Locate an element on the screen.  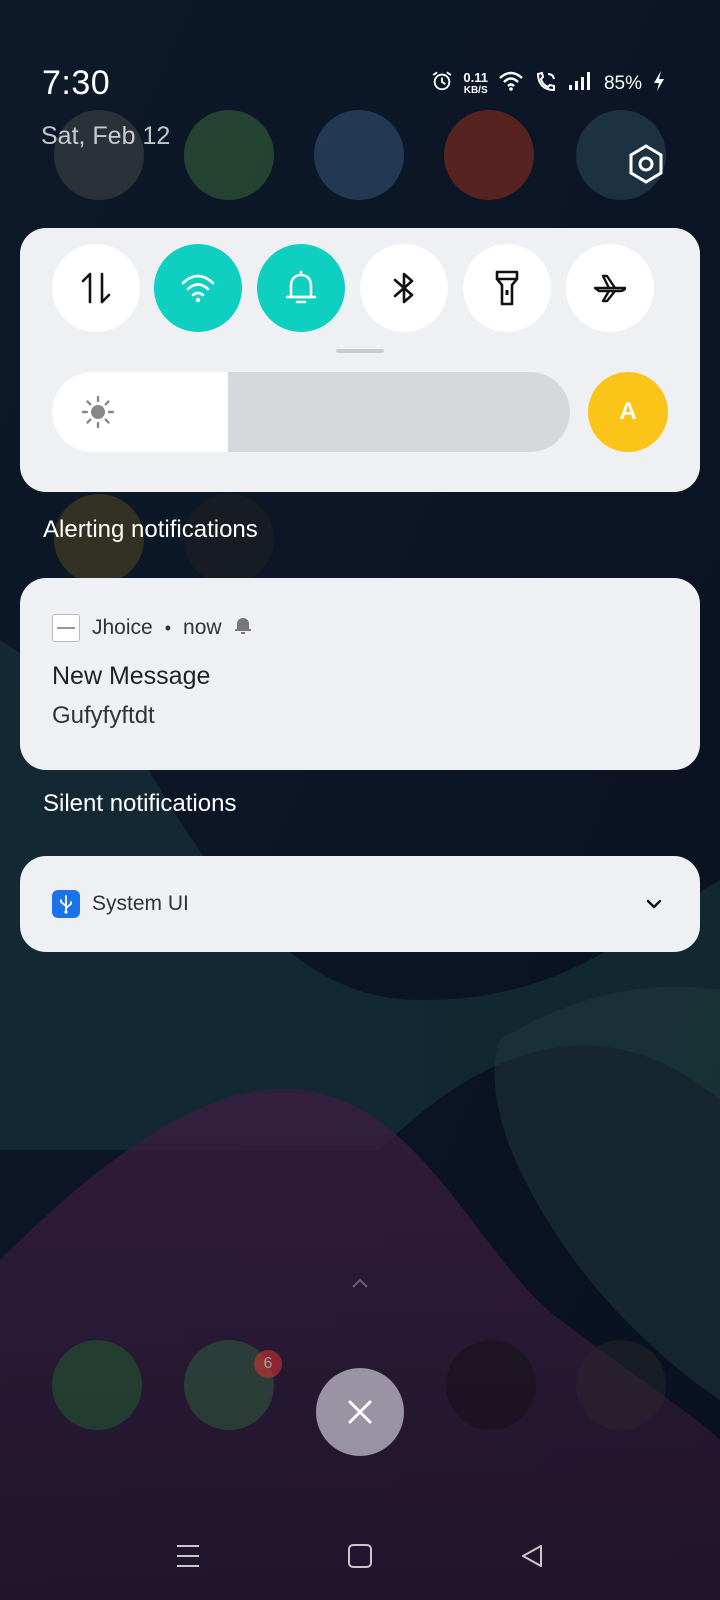
charging-icon is located at coordinates (659, 83).